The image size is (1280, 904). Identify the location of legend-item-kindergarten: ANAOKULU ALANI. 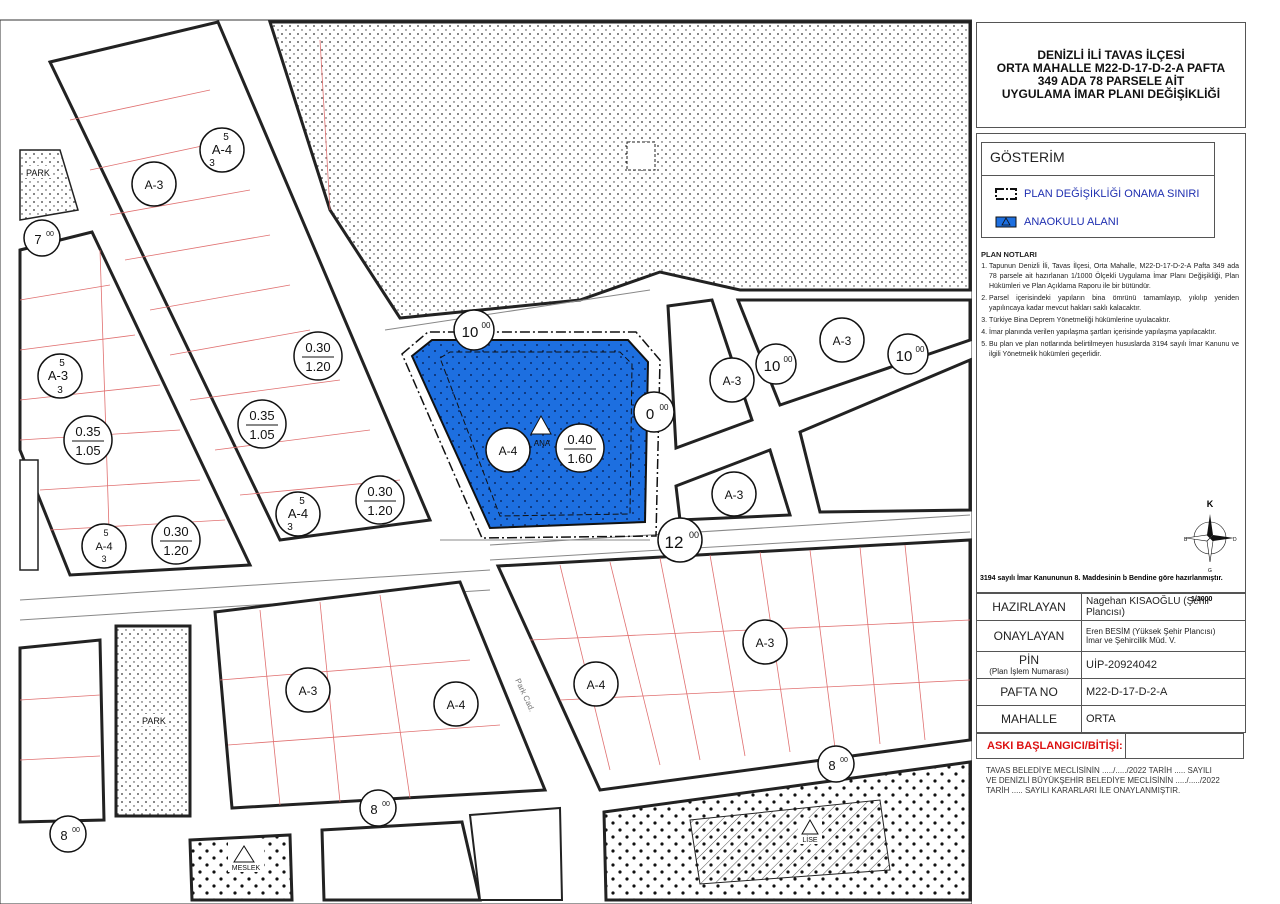
(1056, 222).